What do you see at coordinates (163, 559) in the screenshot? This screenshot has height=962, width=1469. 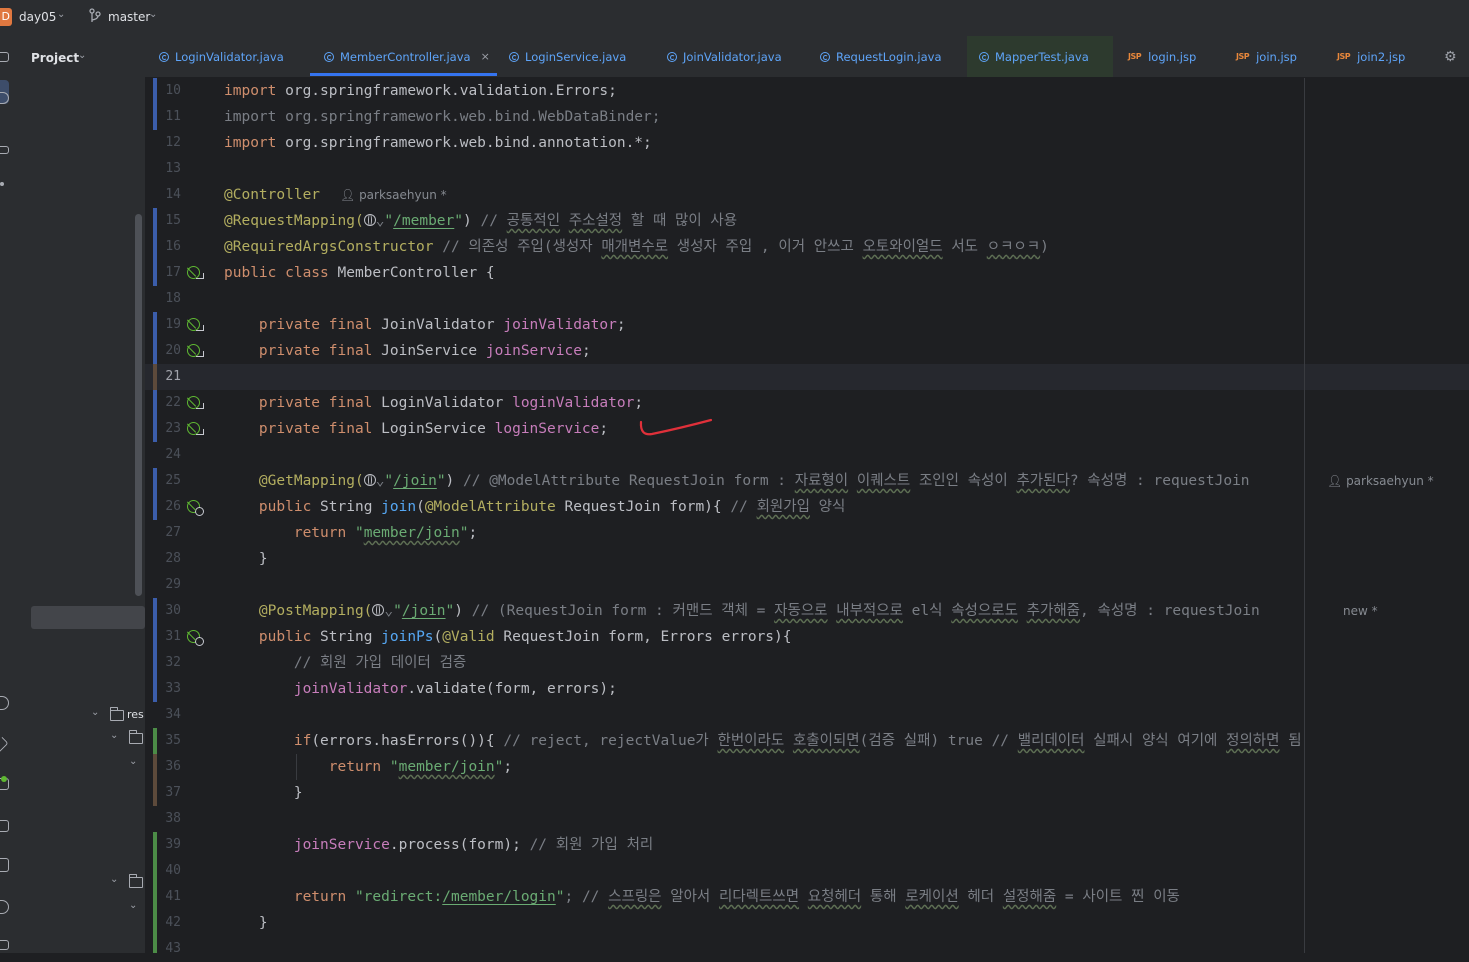 I see `line-number: 28` at bounding box center [163, 559].